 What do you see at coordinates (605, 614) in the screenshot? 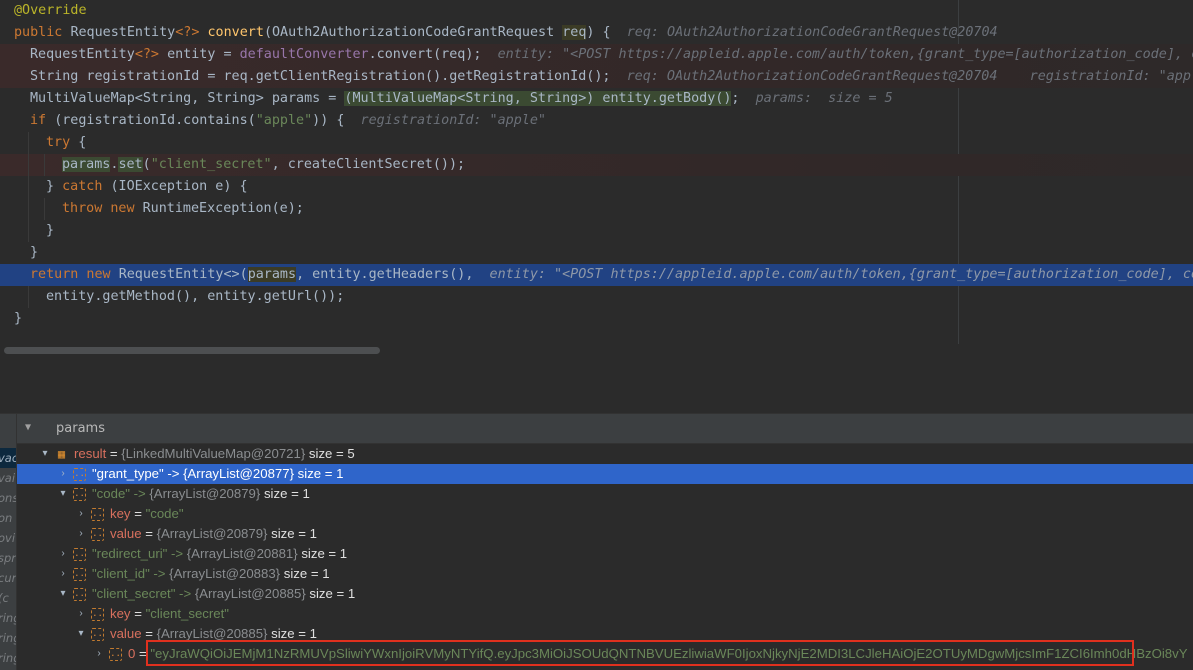
I see `tree-node: ›.. key = "client_secret"` at bounding box center [605, 614].